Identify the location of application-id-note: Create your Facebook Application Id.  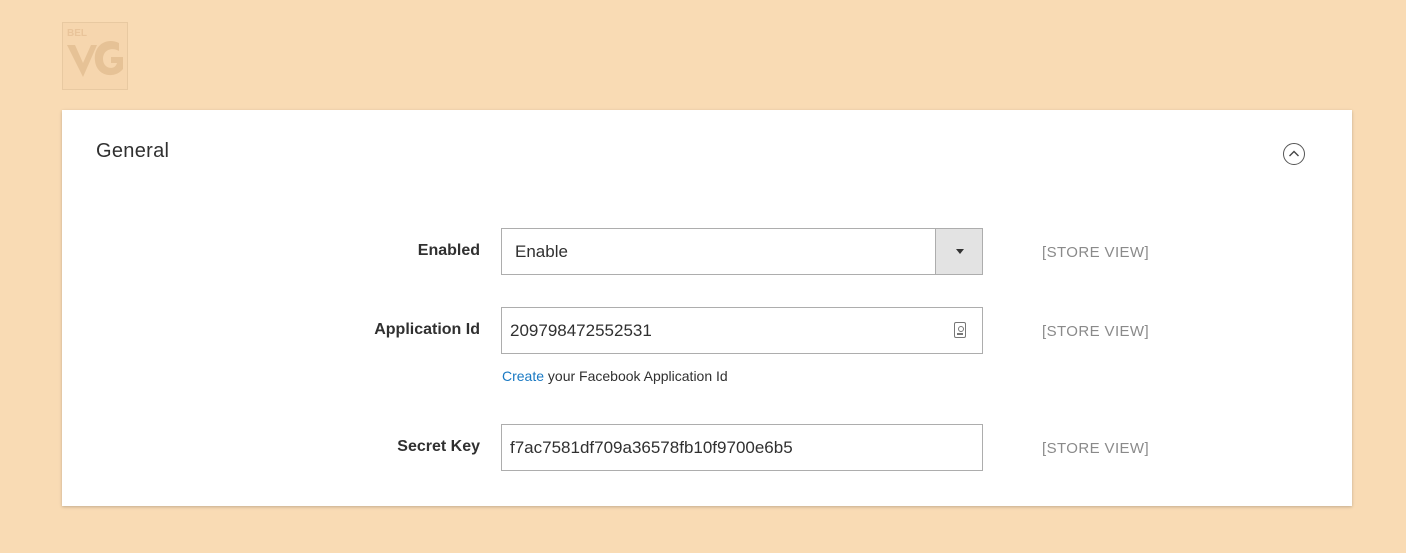
(615, 376).